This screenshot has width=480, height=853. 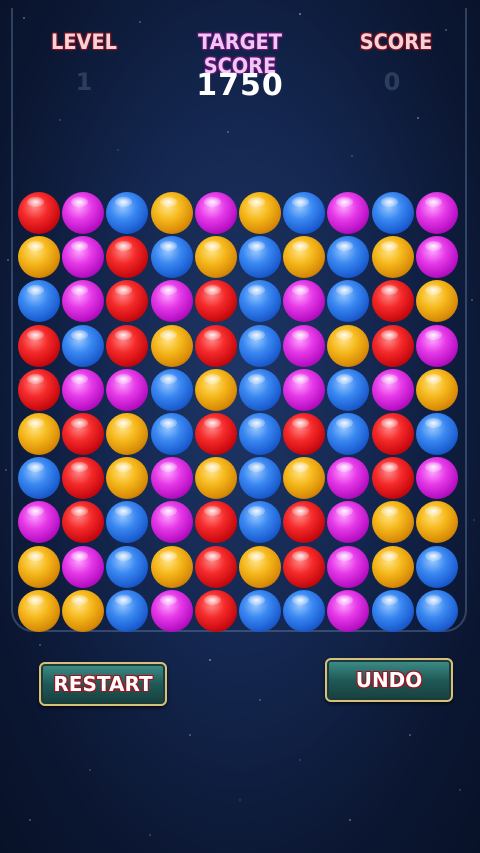 I want to click on undo-button: UNDO, so click(x=389, y=680).